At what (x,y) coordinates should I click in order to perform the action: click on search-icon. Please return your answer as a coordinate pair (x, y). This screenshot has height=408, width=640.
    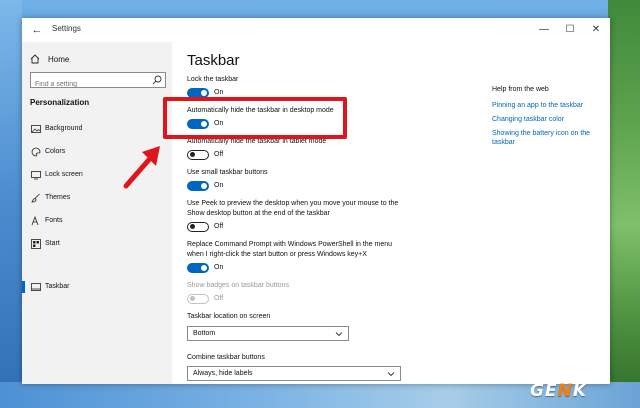
    Looking at the image, I should click on (157, 80).